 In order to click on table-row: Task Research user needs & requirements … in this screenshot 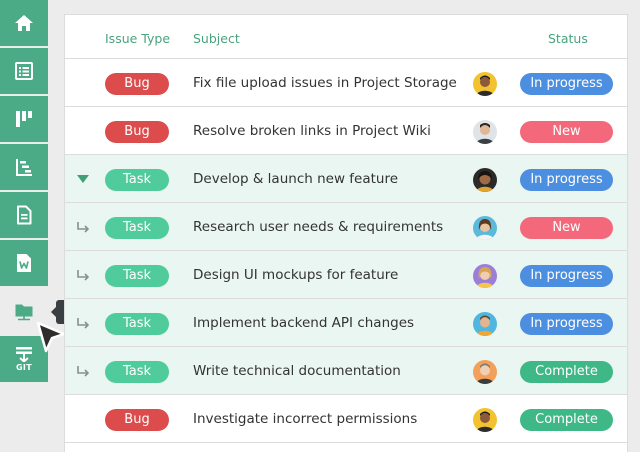, I will do `click(346, 227)`.